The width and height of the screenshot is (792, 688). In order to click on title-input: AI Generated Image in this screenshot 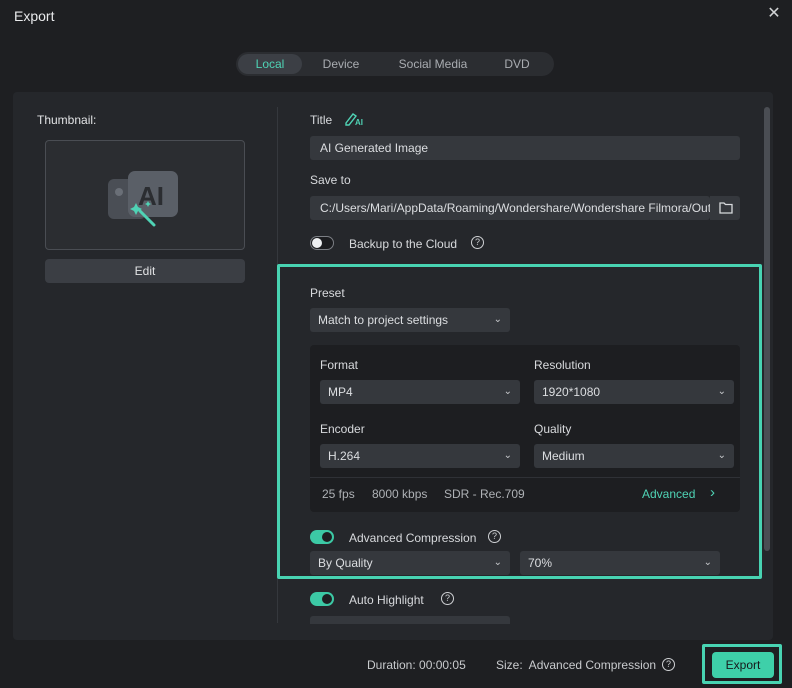, I will do `click(525, 148)`.